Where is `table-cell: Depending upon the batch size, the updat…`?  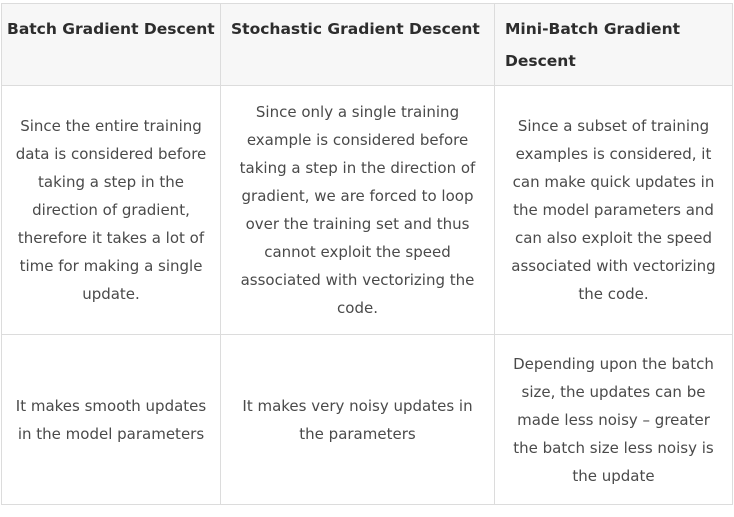
table-cell: Depending upon the batch size, the updat… is located at coordinates (613, 419).